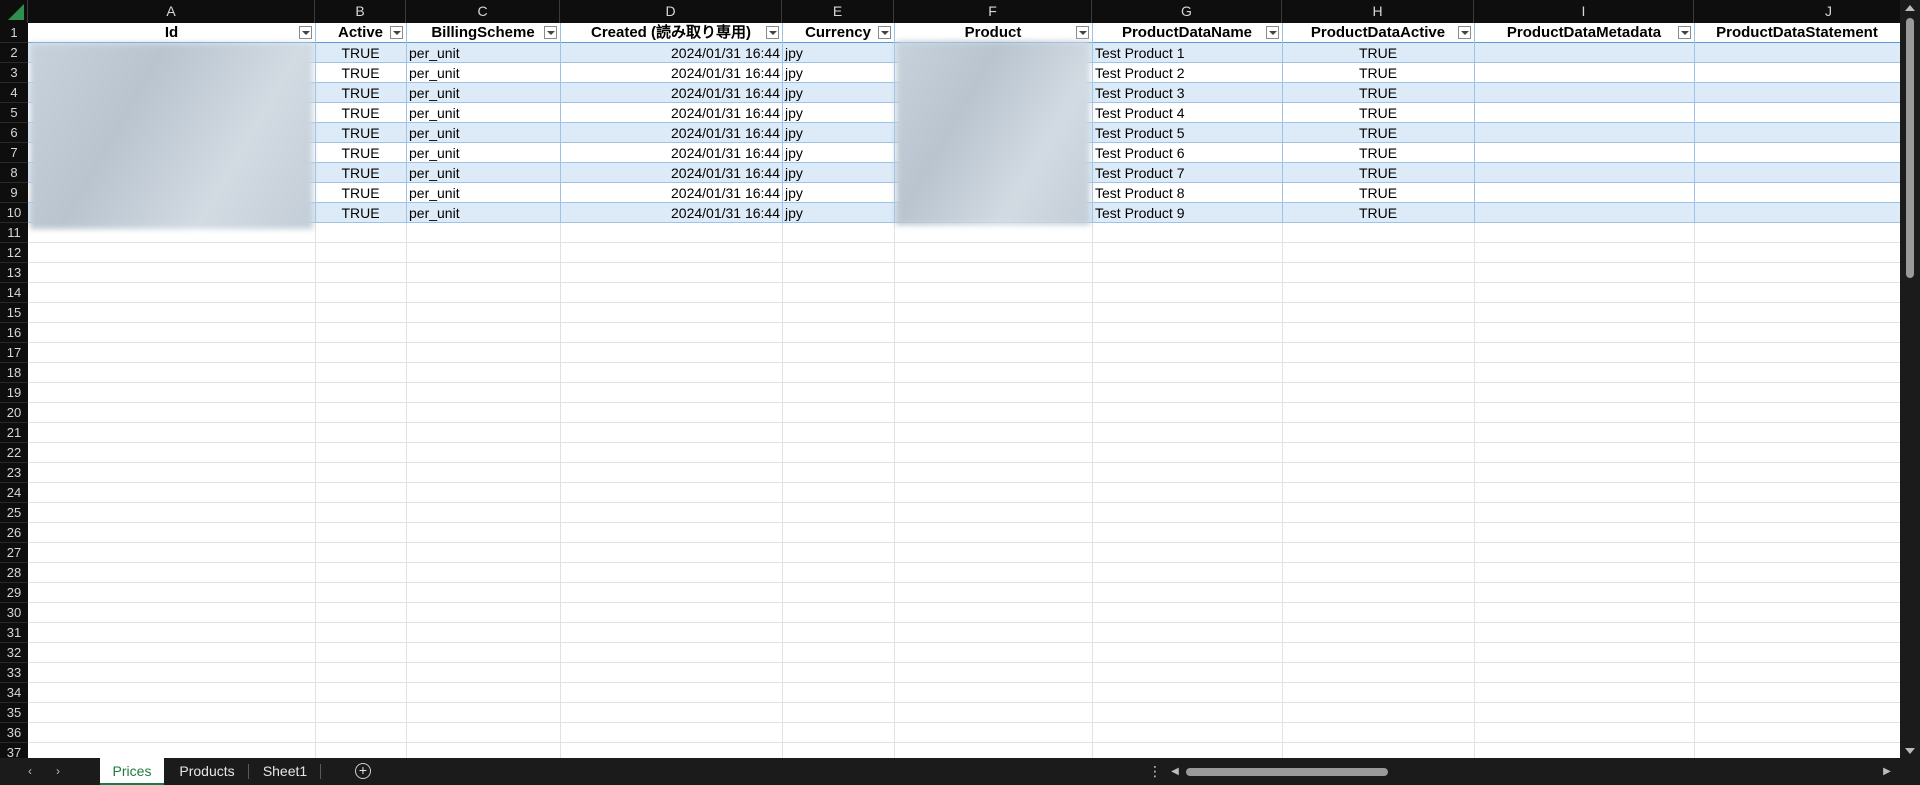 This screenshot has width=1920, height=785. What do you see at coordinates (14, 133) in the screenshot?
I see `row-header: 6` at bounding box center [14, 133].